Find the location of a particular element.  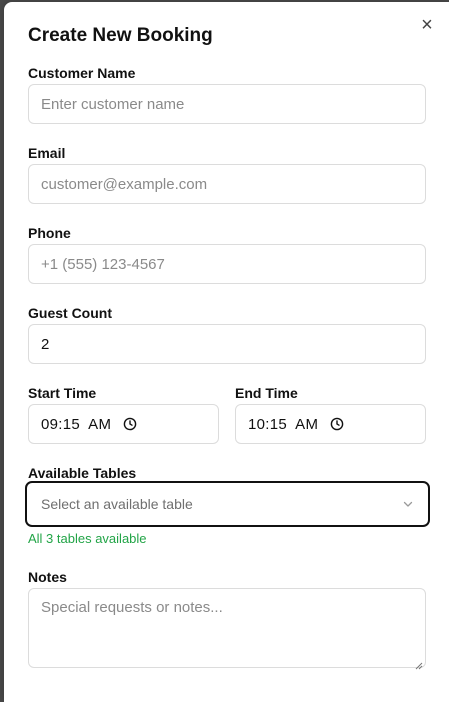

resize-handle-icon is located at coordinates (419, 663).